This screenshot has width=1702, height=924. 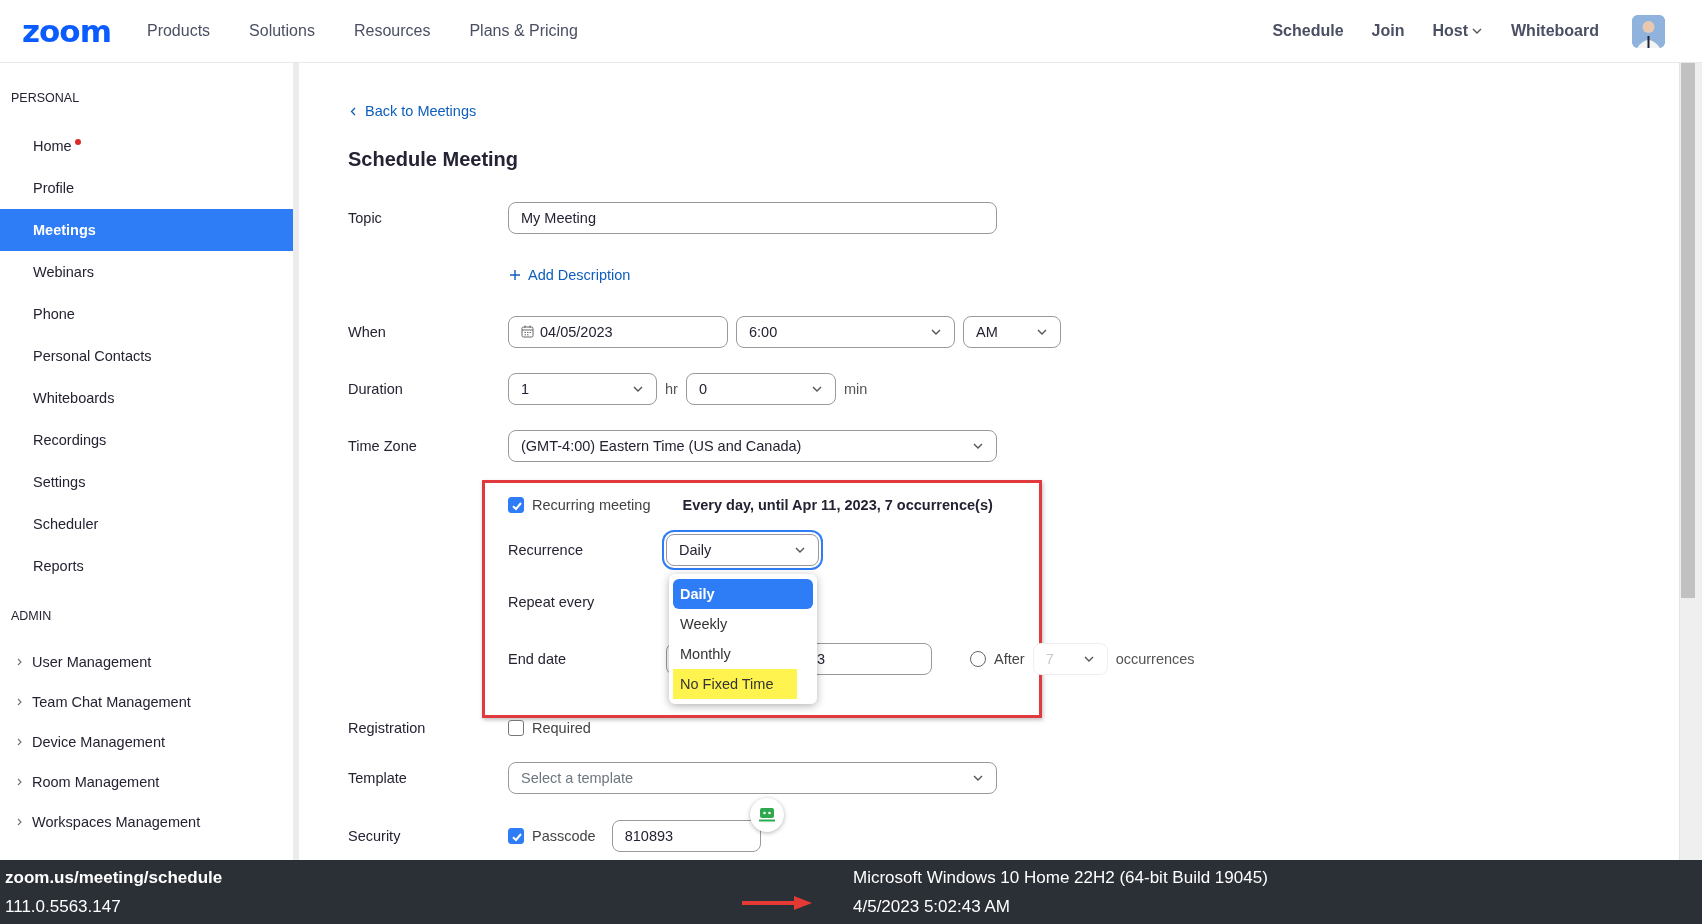 I want to click on nav-link: Schedule, so click(x=1308, y=31).